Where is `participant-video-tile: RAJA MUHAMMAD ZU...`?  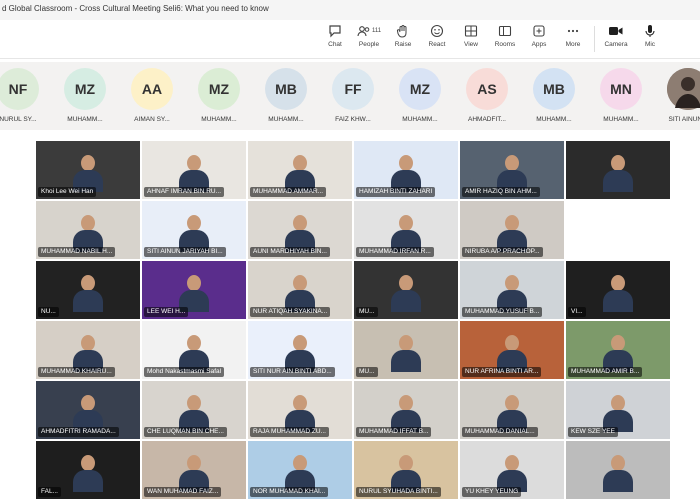
participant-video-tile: RAJA MUHAMMAD ZU... is located at coordinates (300, 410).